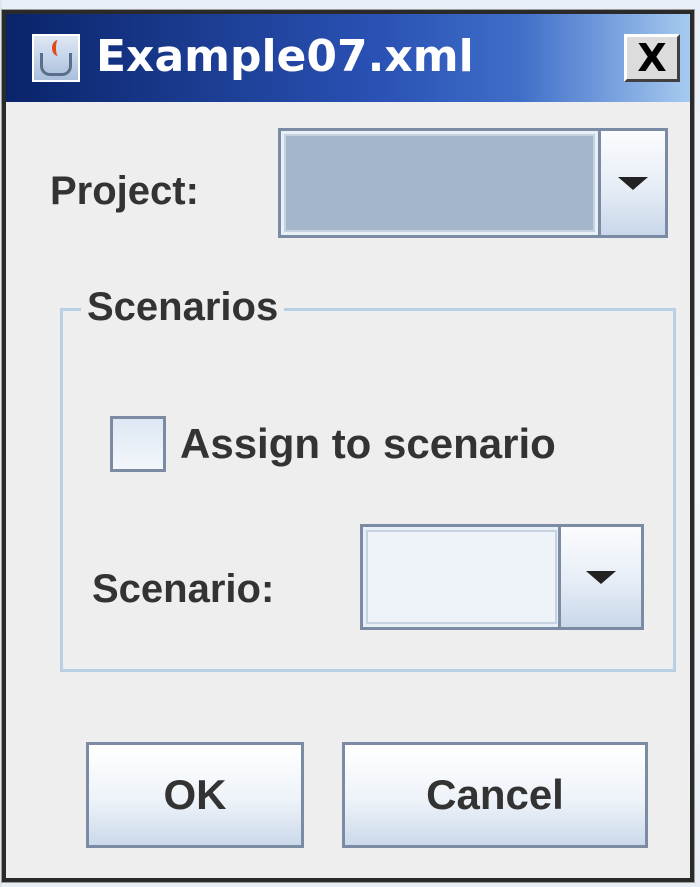 The height and width of the screenshot is (887, 700). Describe the element at coordinates (138, 444) in the screenshot. I see `assign-to-scenario-checkbox` at that location.